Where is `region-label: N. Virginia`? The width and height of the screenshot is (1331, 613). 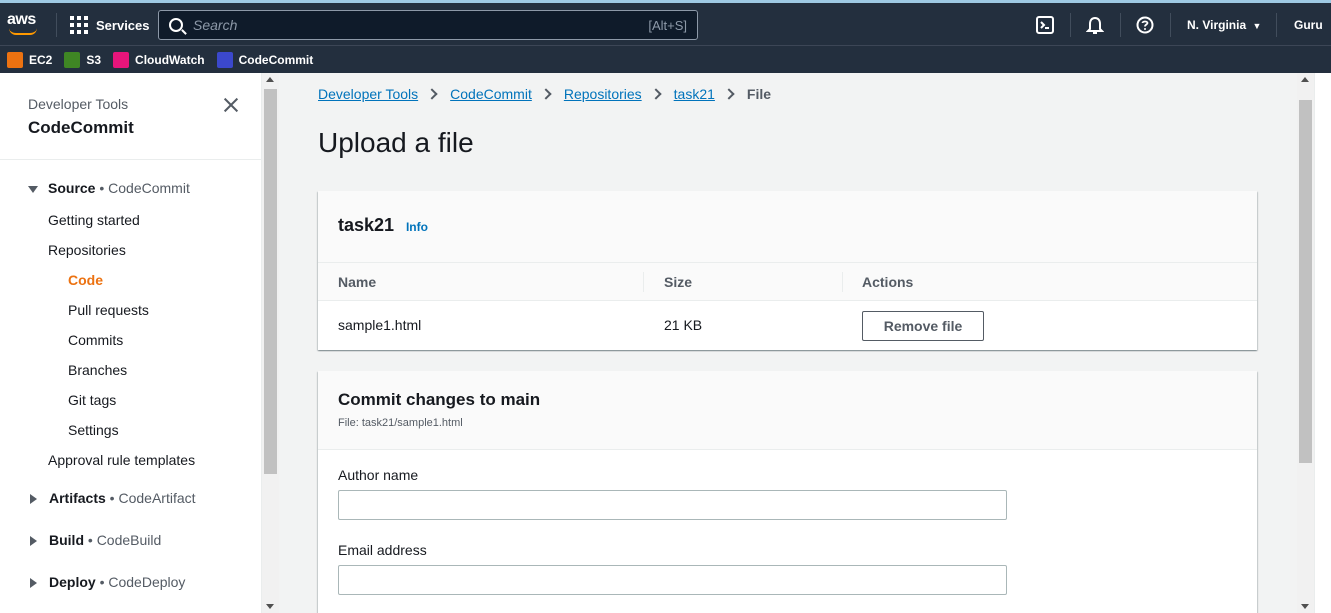 region-label: N. Virginia is located at coordinates (1217, 25).